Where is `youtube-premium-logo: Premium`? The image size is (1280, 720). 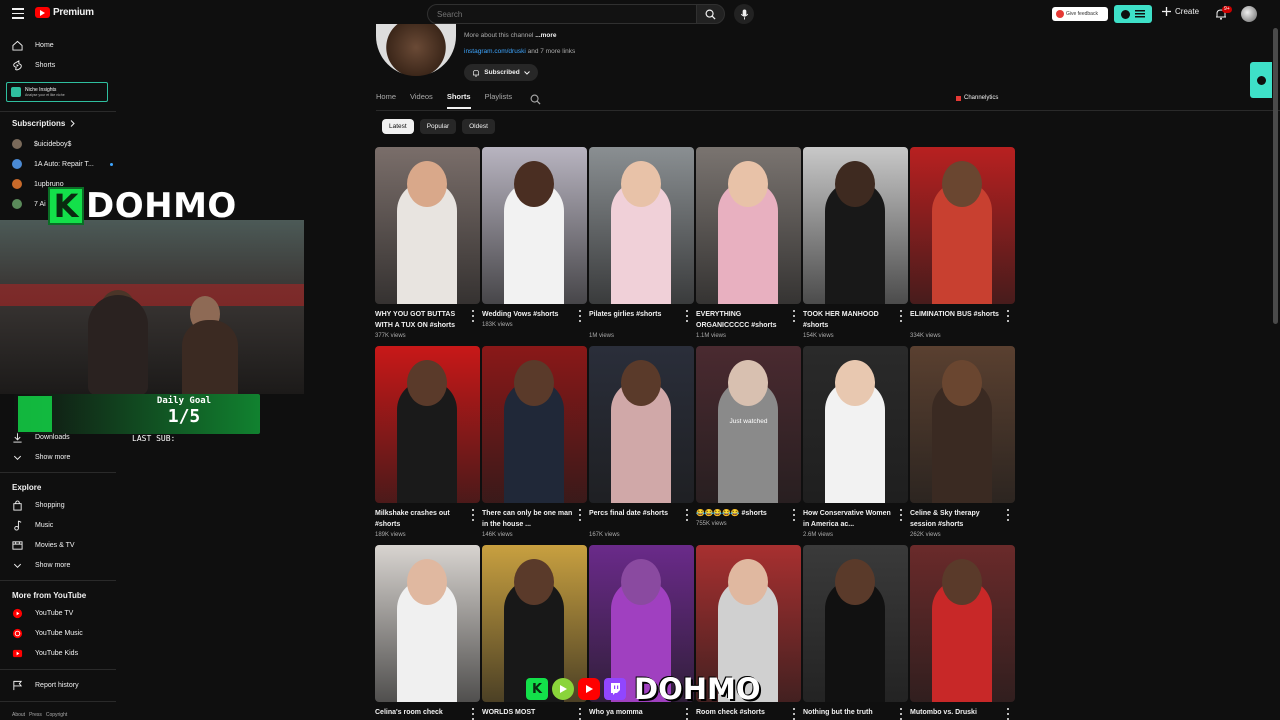 youtube-premium-logo: Premium is located at coordinates (64, 12).